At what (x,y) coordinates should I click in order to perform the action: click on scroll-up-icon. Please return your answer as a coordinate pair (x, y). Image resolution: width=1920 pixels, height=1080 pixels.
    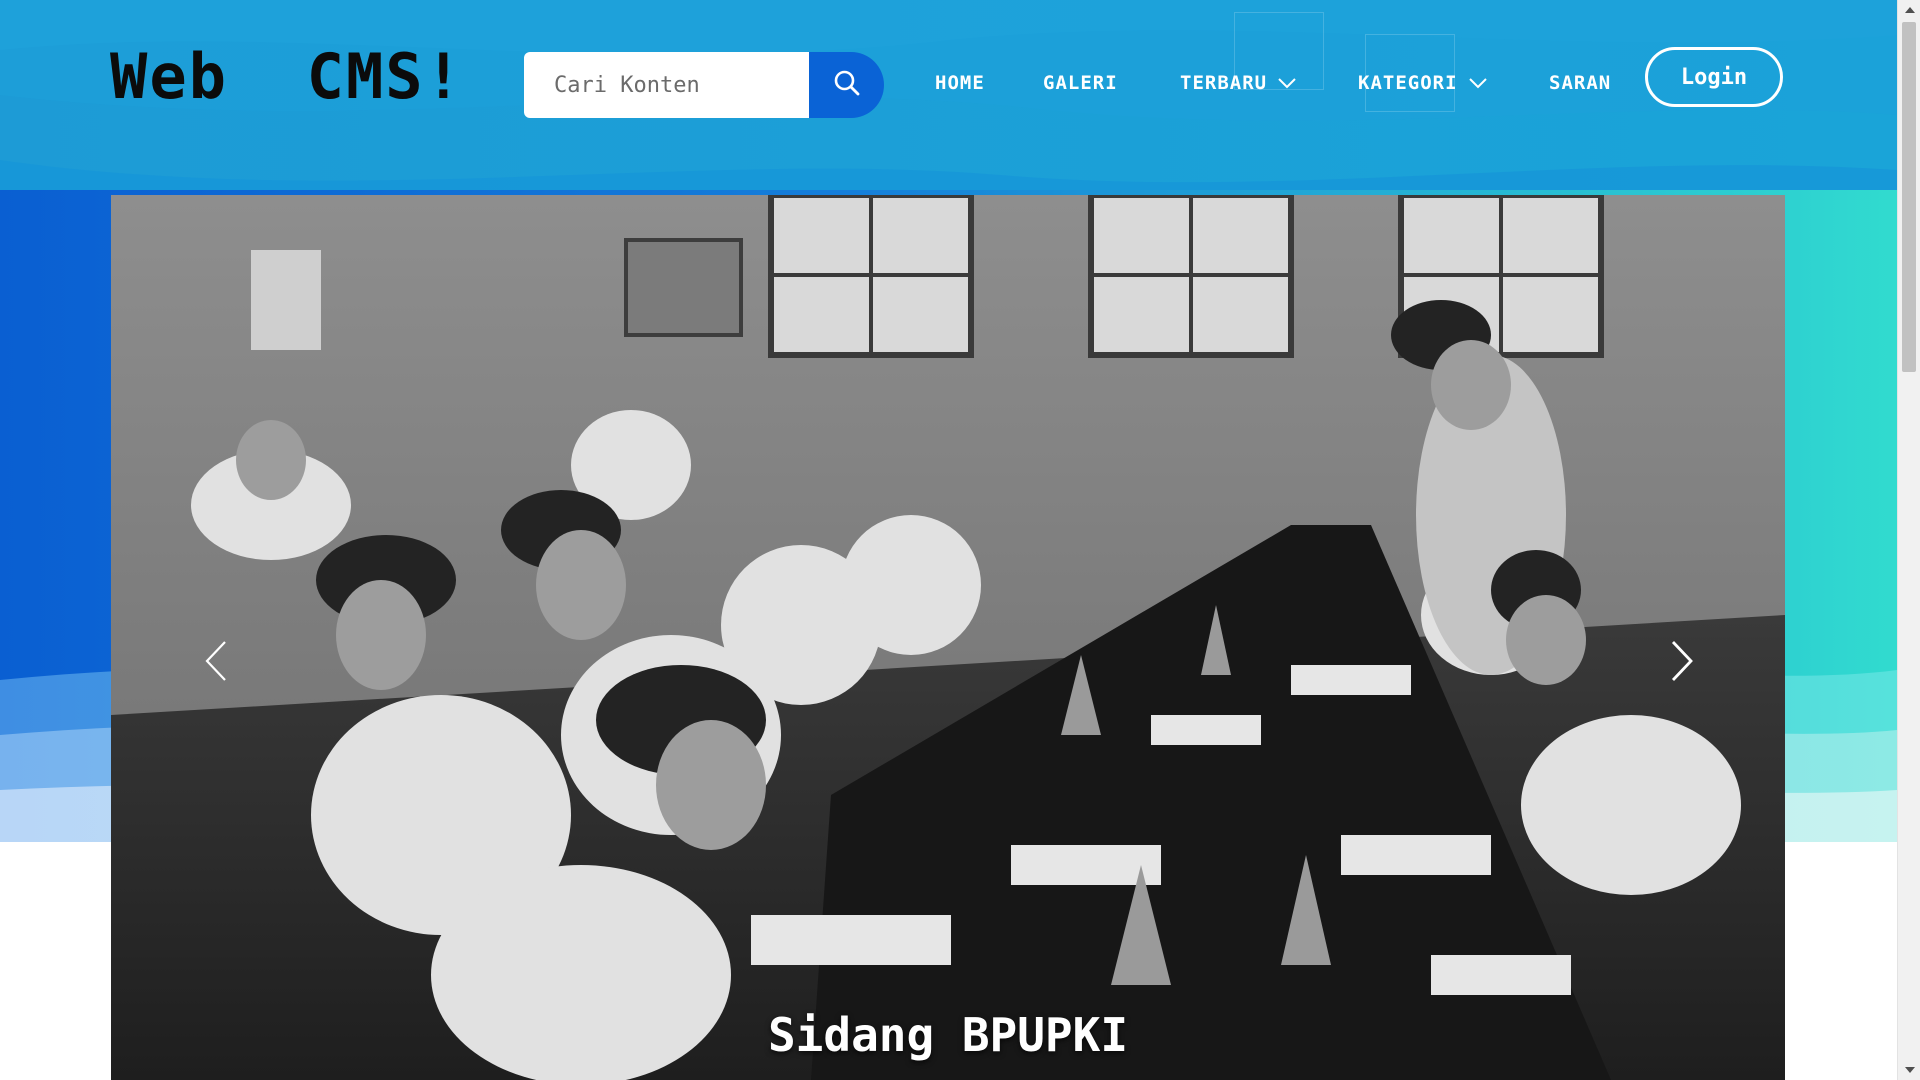
    Looking at the image, I should click on (1909, 10).